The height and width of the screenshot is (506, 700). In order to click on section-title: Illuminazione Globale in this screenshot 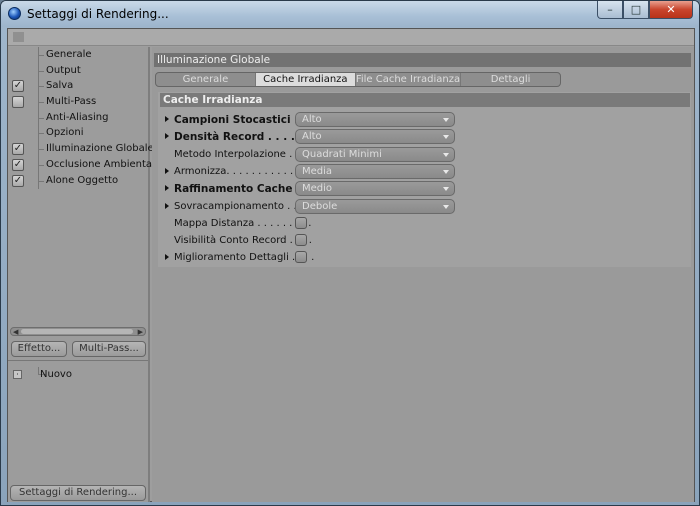, I will do `click(422, 60)`.